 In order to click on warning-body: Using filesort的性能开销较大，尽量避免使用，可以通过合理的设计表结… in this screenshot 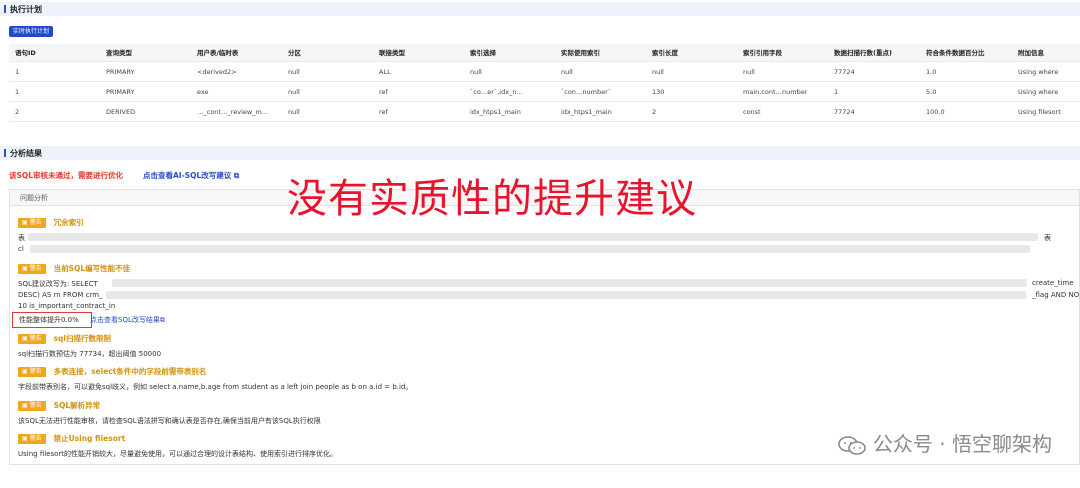, I will do `click(178, 454)`.